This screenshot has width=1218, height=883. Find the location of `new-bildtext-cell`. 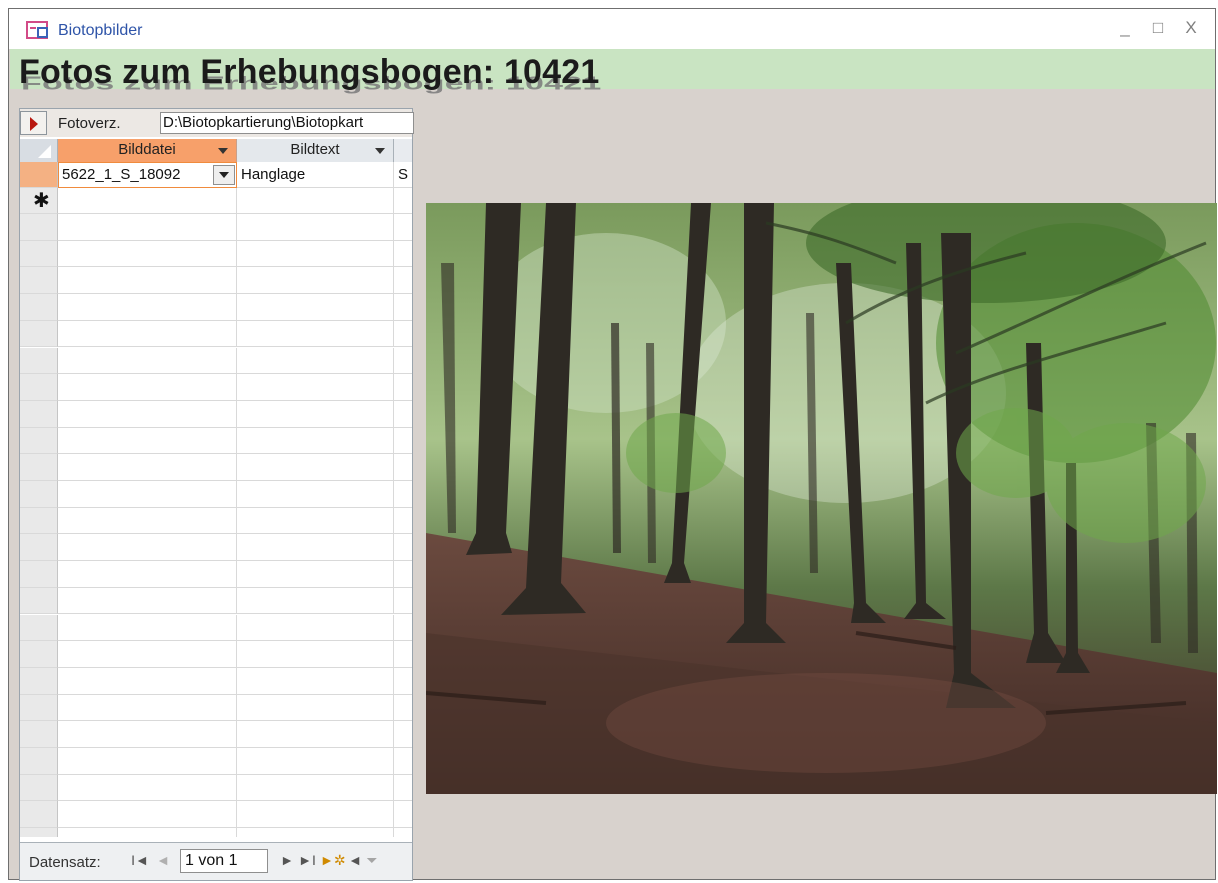

new-bildtext-cell is located at coordinates (315, 201).